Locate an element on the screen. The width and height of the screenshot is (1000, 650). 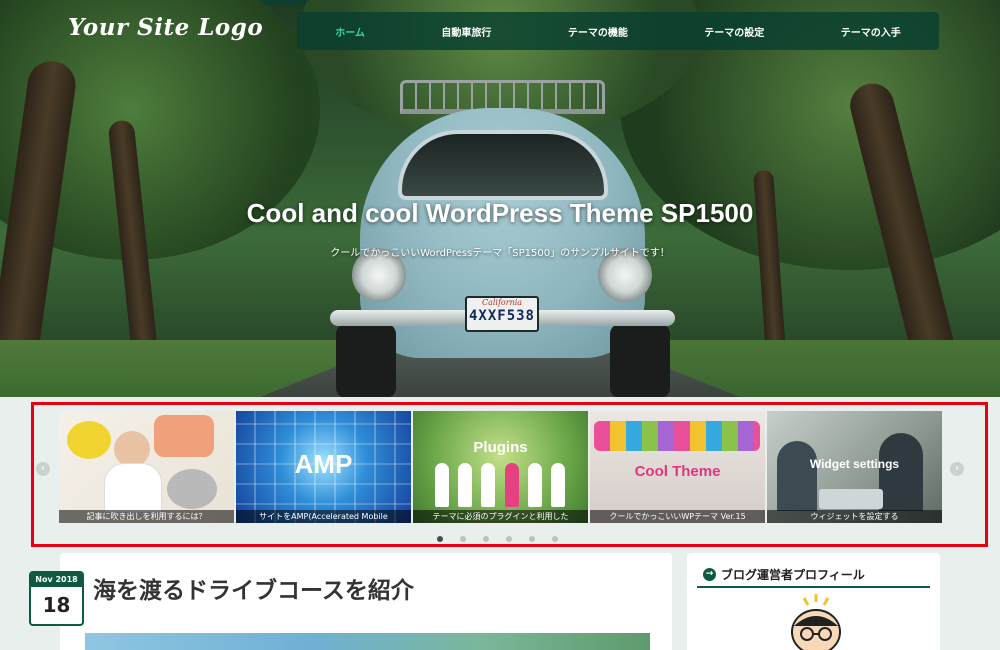
carousel-slide-widget-settings: Widget settings ウィジェットを設定する is located at coordinates (854, 467).